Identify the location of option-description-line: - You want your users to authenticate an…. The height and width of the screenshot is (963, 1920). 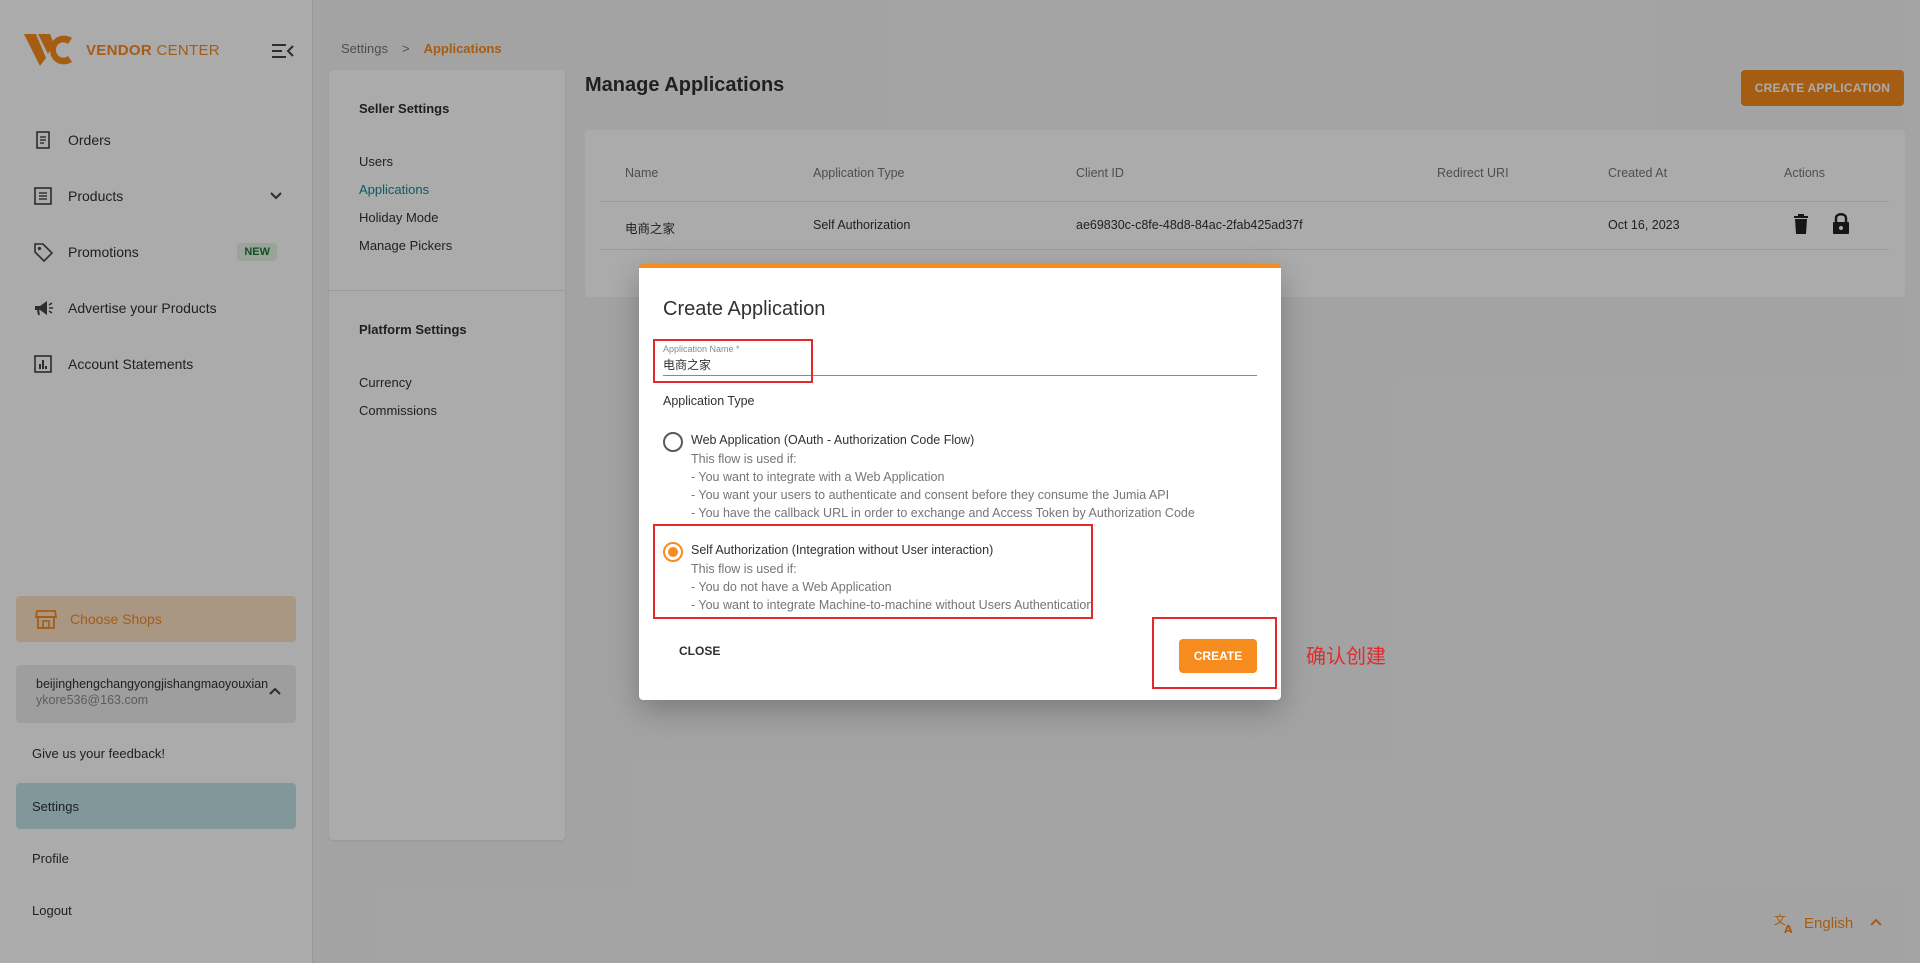
(930, 495).